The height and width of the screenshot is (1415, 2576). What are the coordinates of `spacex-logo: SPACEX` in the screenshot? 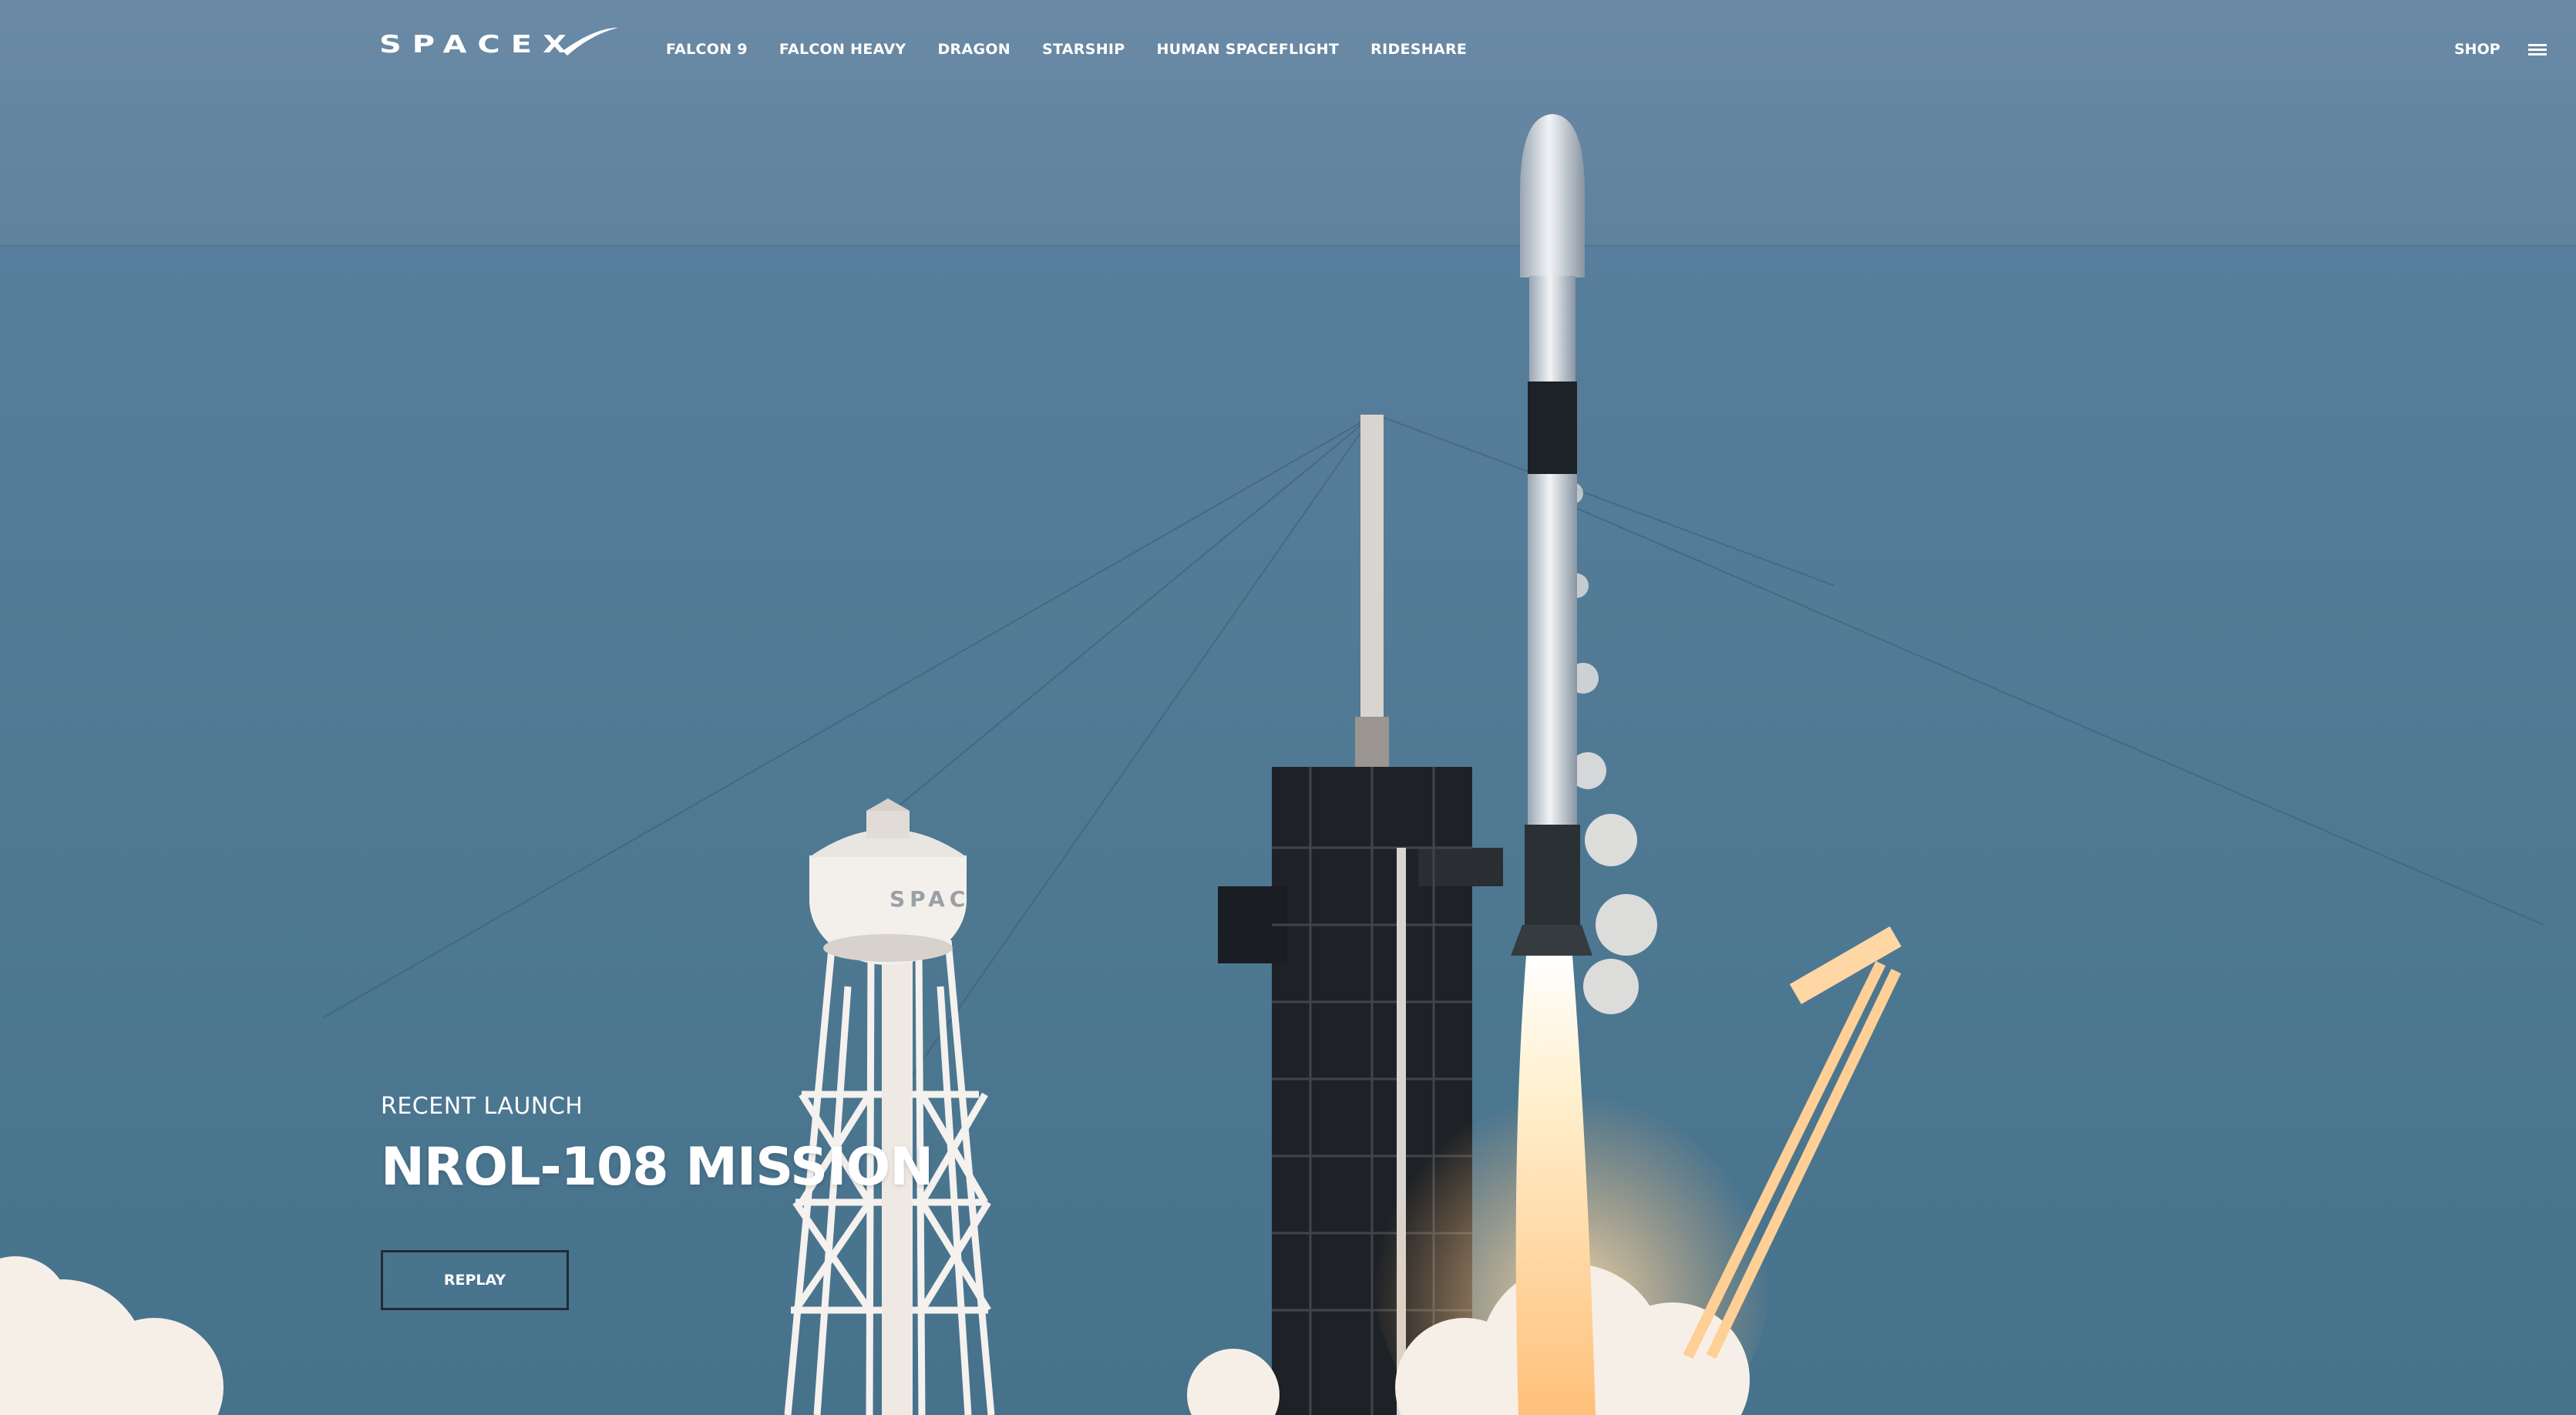 It's located at (502, 44).